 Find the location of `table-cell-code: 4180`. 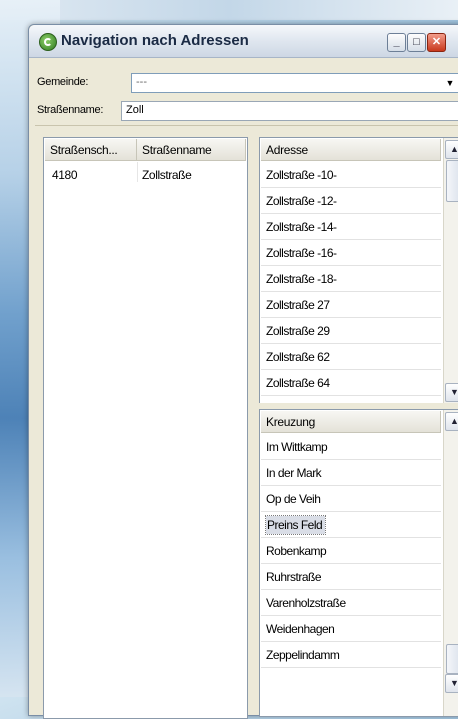

table-cell-code: 4180 is located at coordinates (65, 175).